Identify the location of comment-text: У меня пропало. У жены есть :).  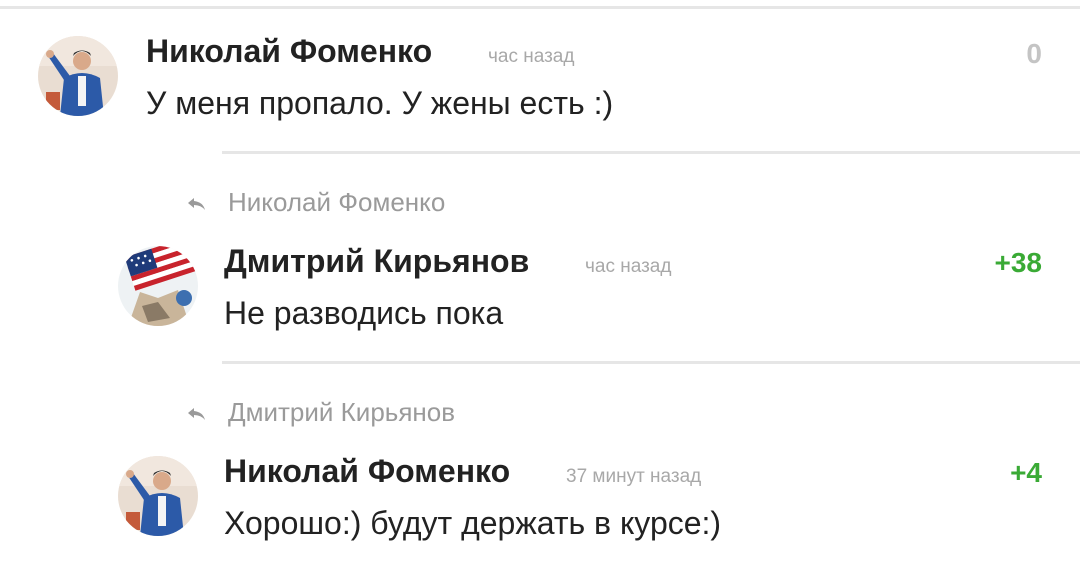
(380, 103).